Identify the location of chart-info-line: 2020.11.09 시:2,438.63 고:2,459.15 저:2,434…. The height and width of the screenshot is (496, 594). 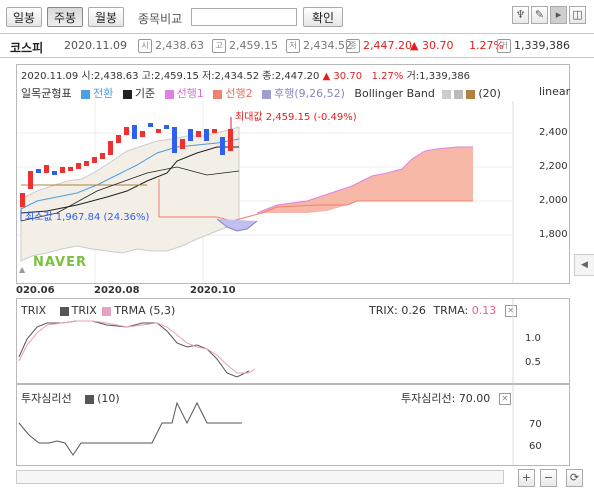
(245, 74).